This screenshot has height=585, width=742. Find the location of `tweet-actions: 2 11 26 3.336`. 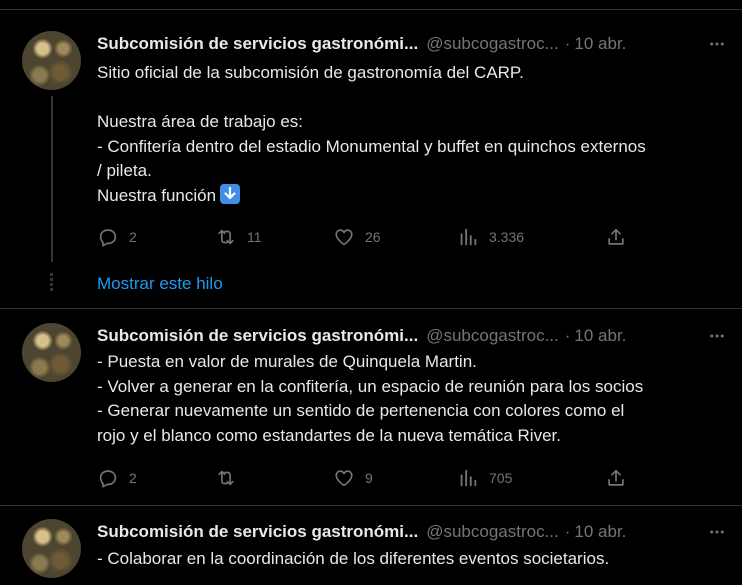

tweet-actions: 2 11 26 3.336 is located at coordinates (412, 237).